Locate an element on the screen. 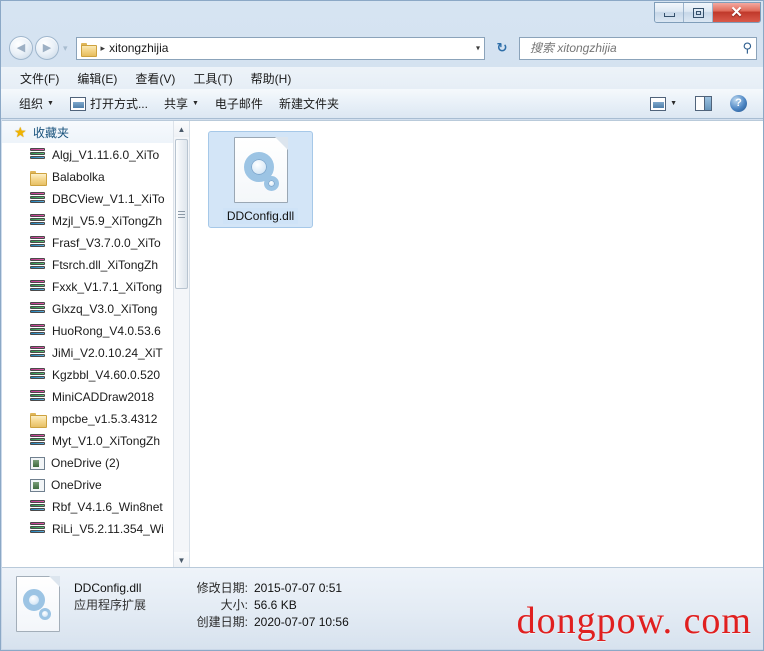 The image size is (764, 651). sidebar-item-mzjl: Mzjl_V5.9_XiTongZh is located at coordinates (95, 221).